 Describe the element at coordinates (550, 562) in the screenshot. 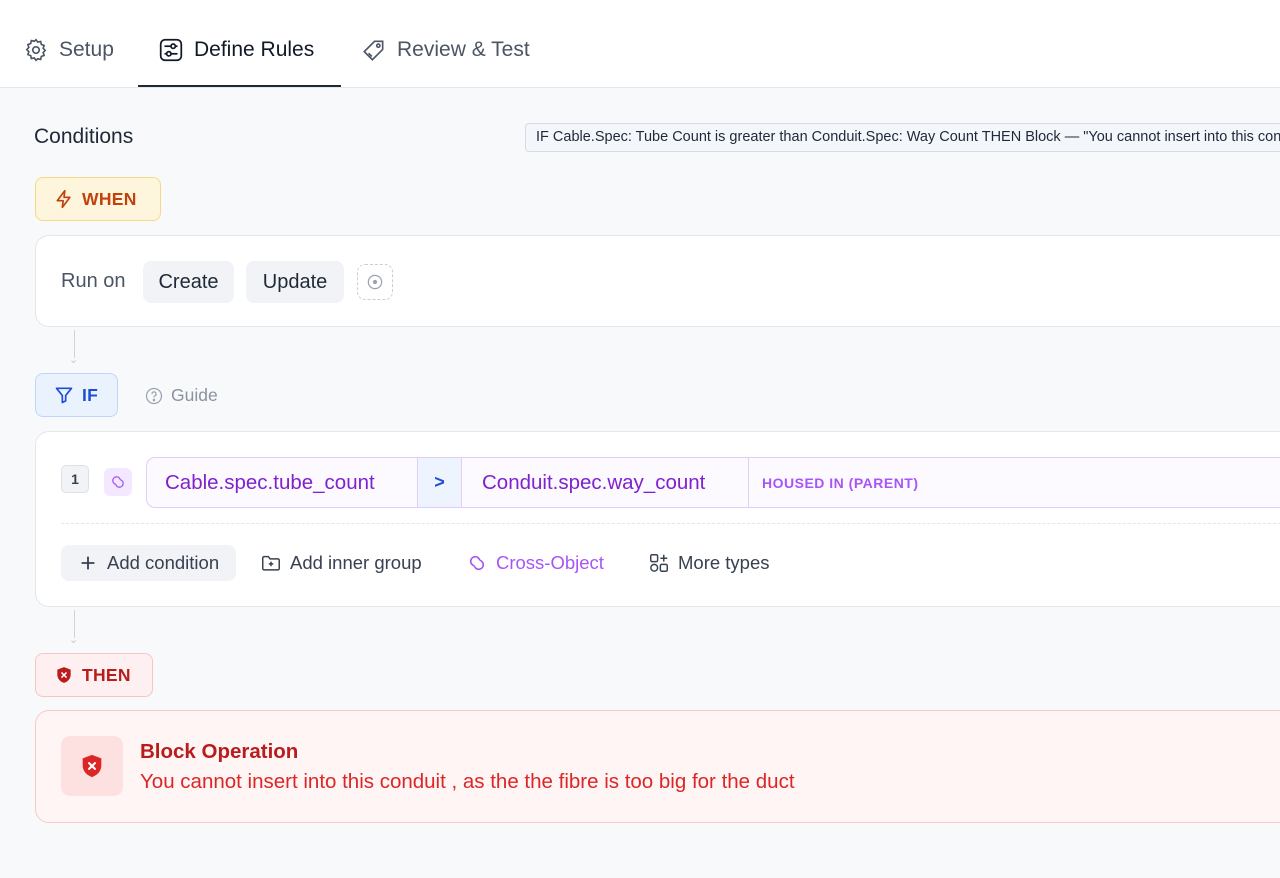

I see `cross-object-label: Cross-Object` at that location.